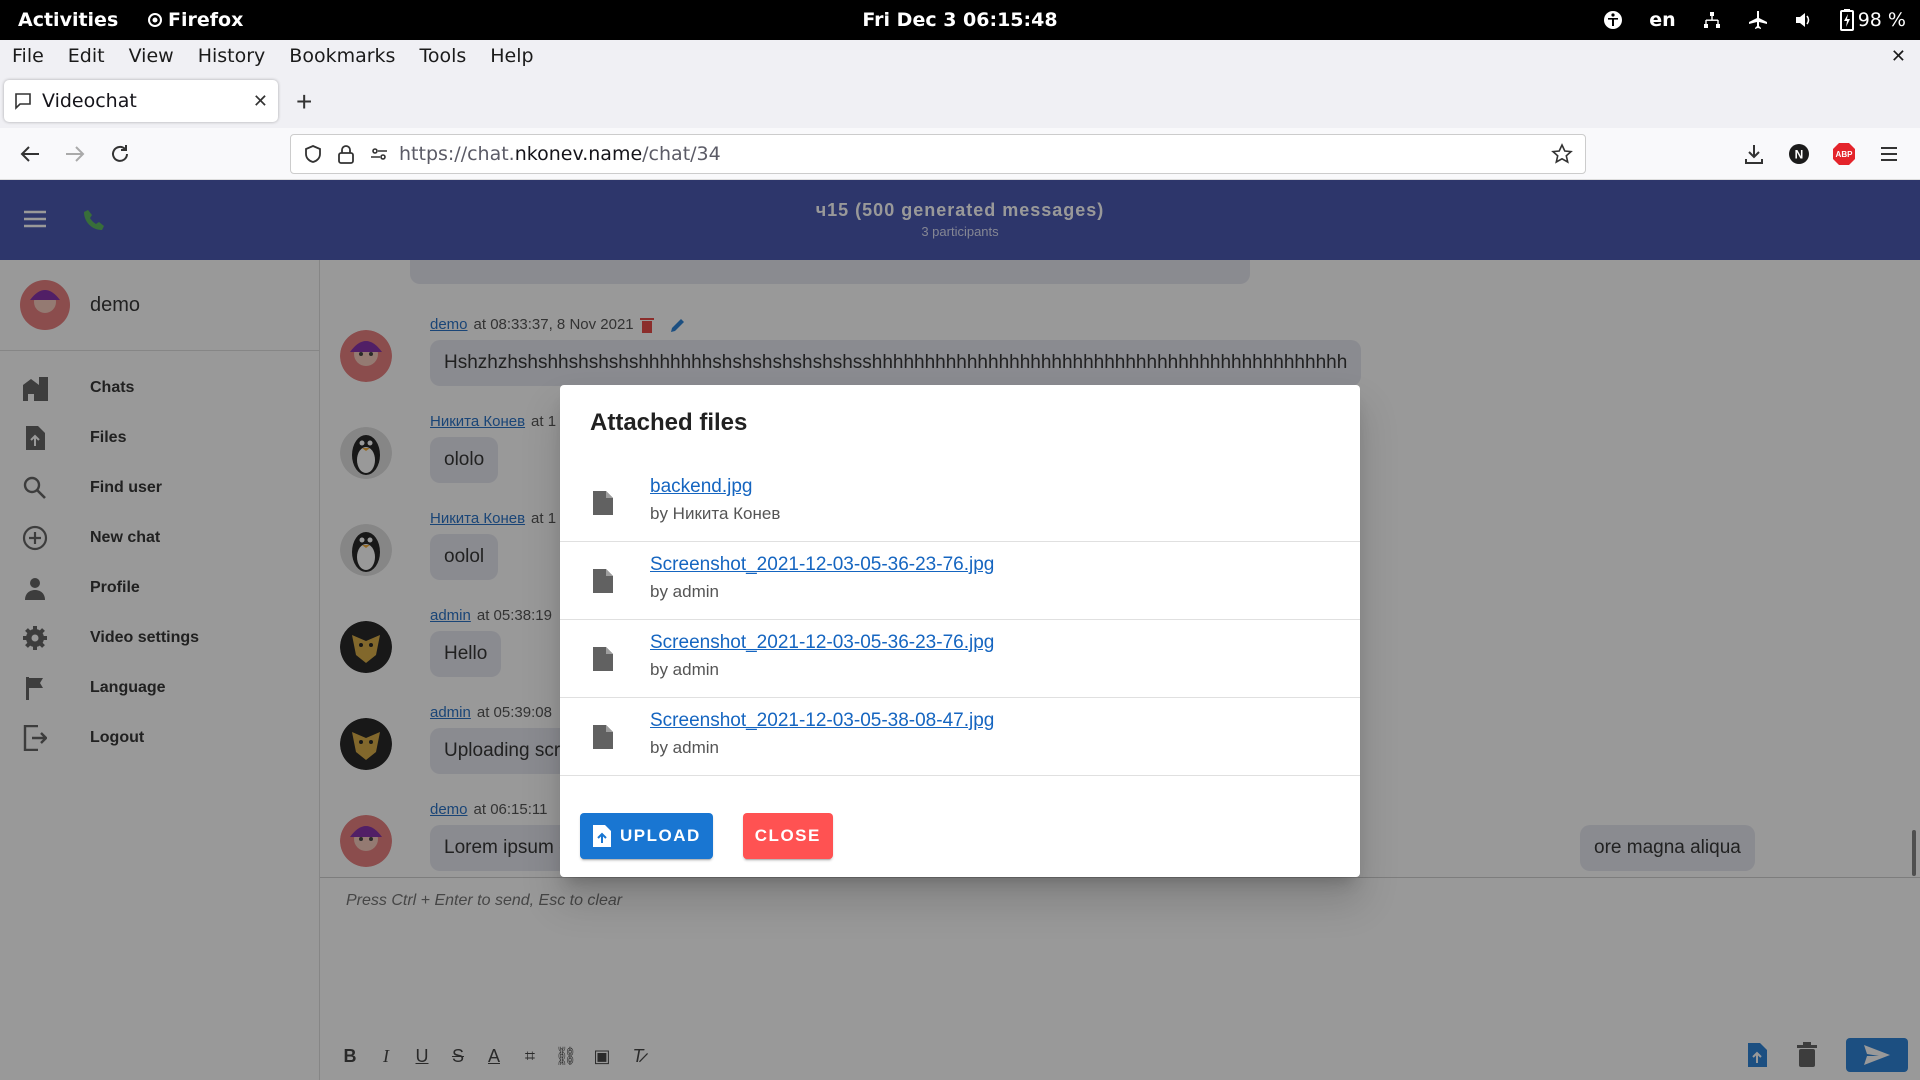 The width and height of the screenshot is (1920, 1080). Describe the element at coordinates (304, 102) in the screenshot. I see `new-tab-icon: +` at that location.